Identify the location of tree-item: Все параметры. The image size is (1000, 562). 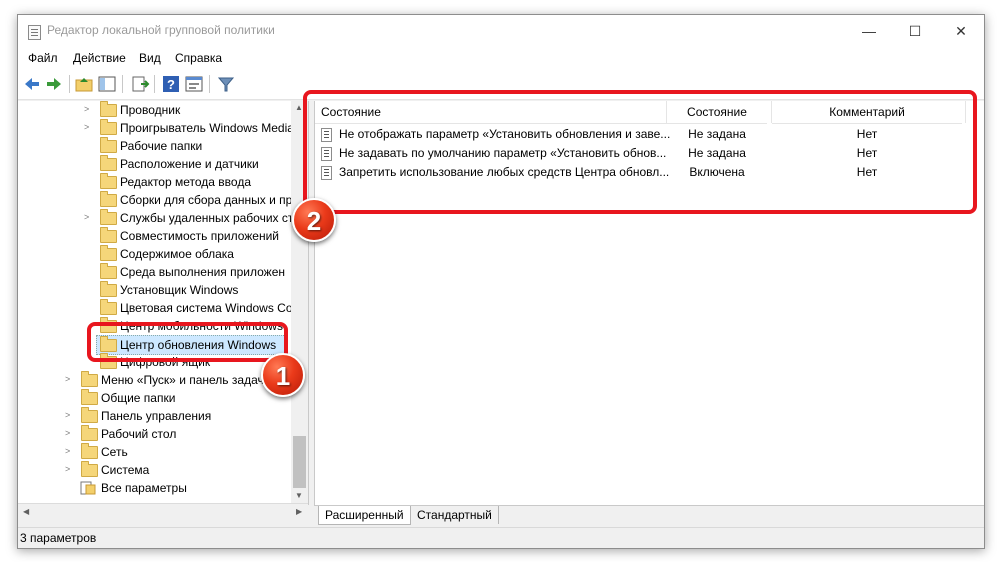
(154, 488).